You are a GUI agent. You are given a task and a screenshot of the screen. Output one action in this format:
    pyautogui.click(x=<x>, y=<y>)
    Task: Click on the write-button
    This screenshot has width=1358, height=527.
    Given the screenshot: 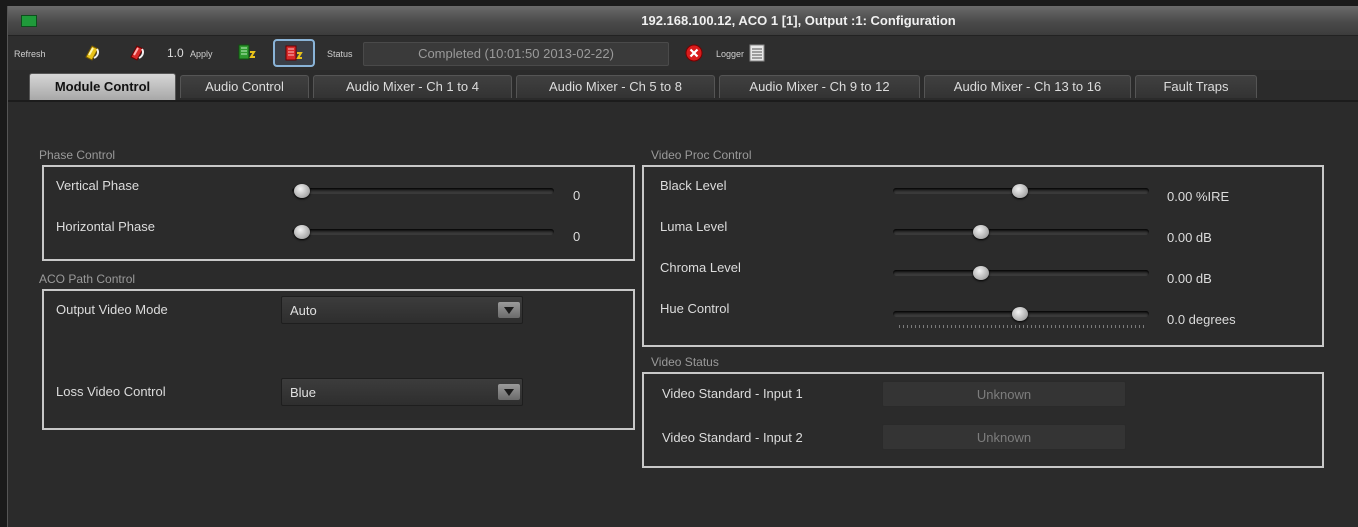 What is the action you would take?
    pyautogui.click(x=294, y=53)
    